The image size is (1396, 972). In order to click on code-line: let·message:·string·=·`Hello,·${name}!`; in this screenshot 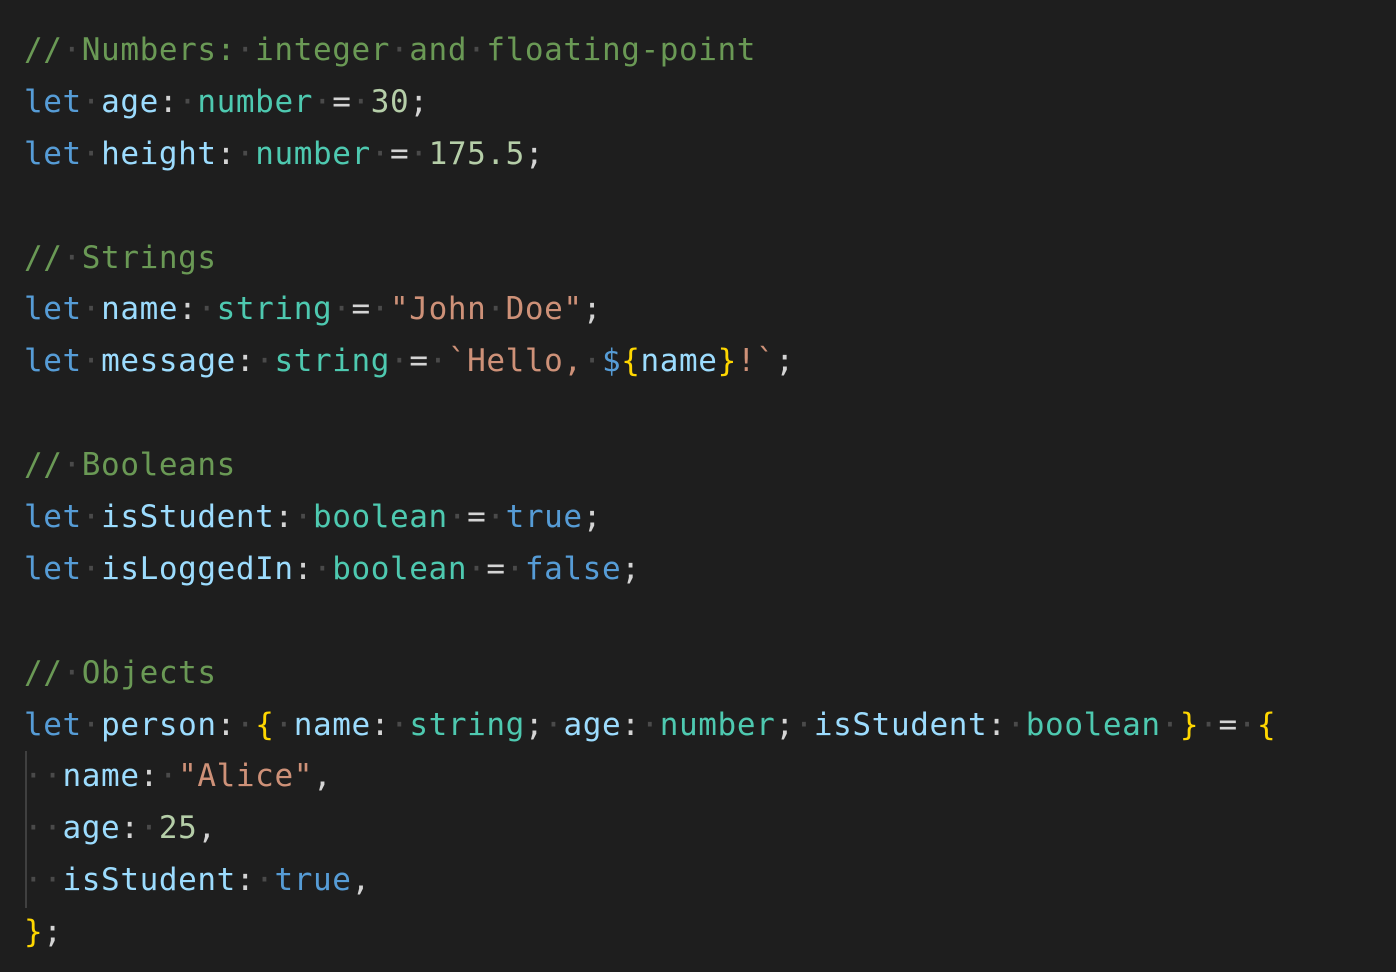, I will do `click(710, 362)`.